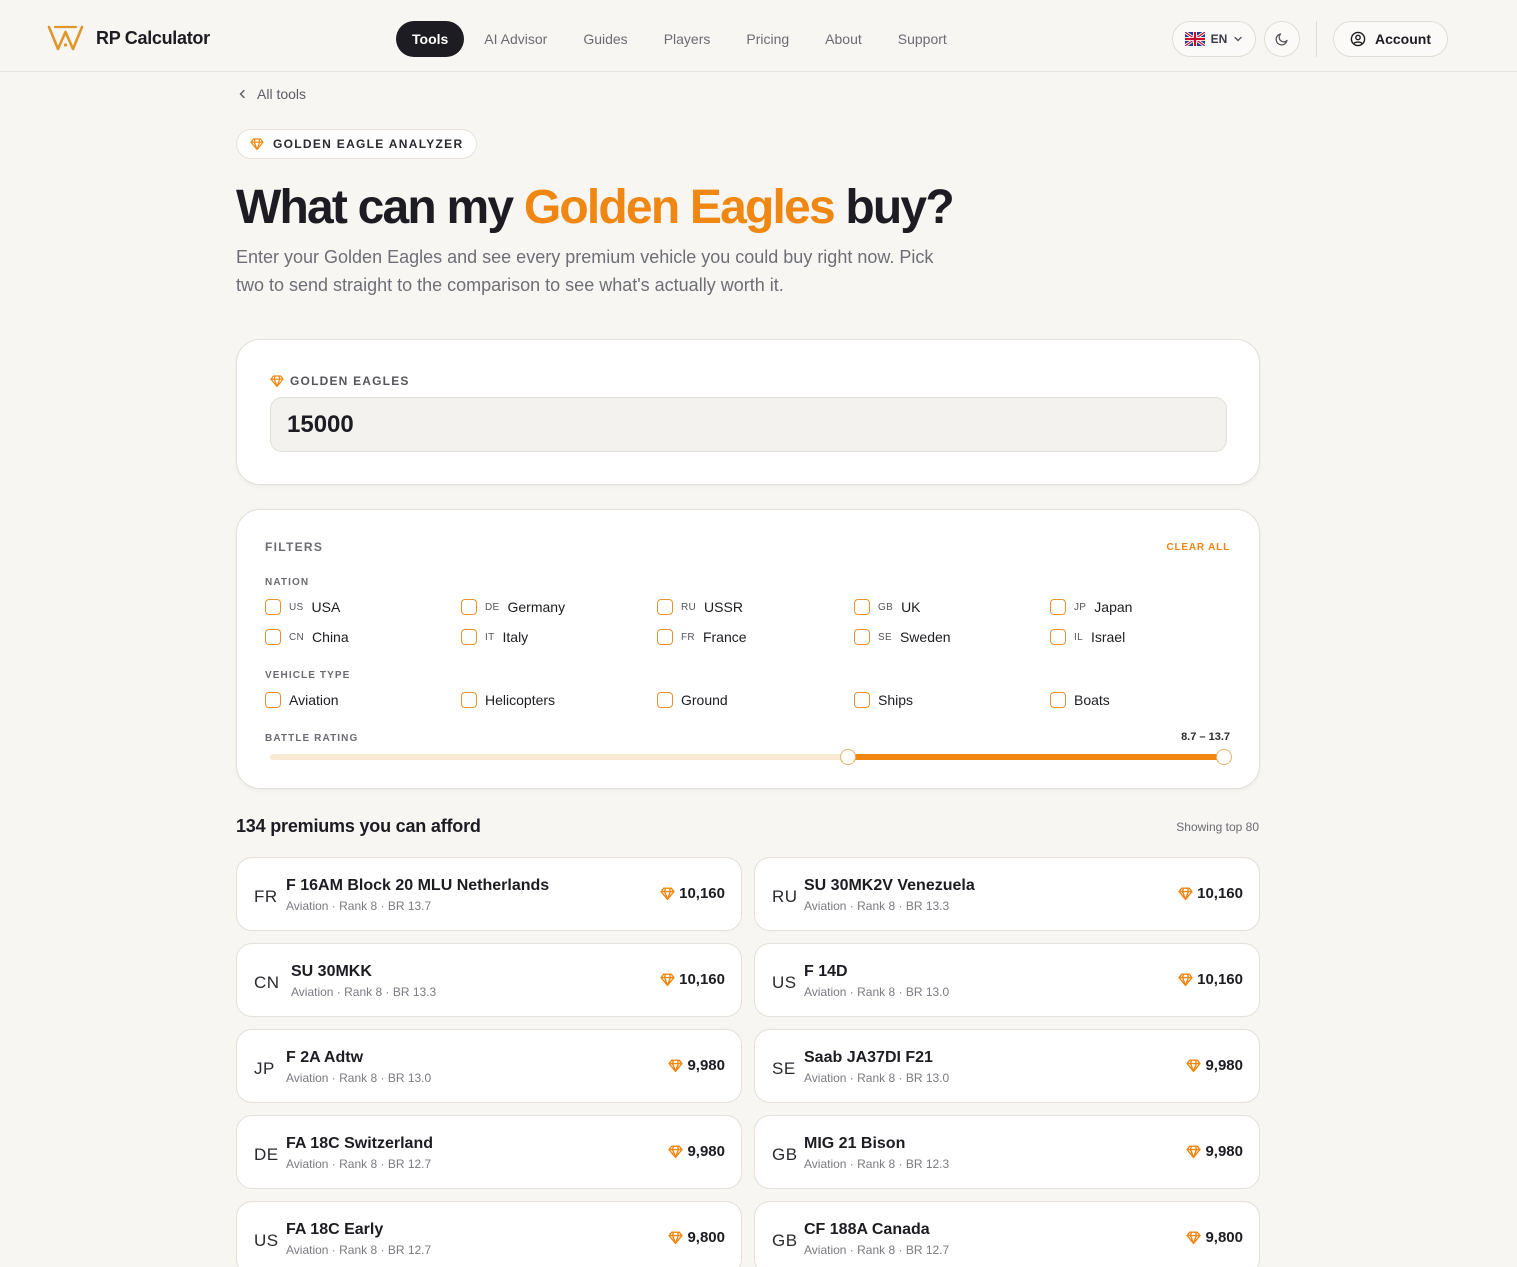 The height and width of the screenshot is (1267, 1517). Describe the element at coordinates (359, 1143) in the screenshot. I see `vehicle-name: FA 18C Switzerland` at that location.